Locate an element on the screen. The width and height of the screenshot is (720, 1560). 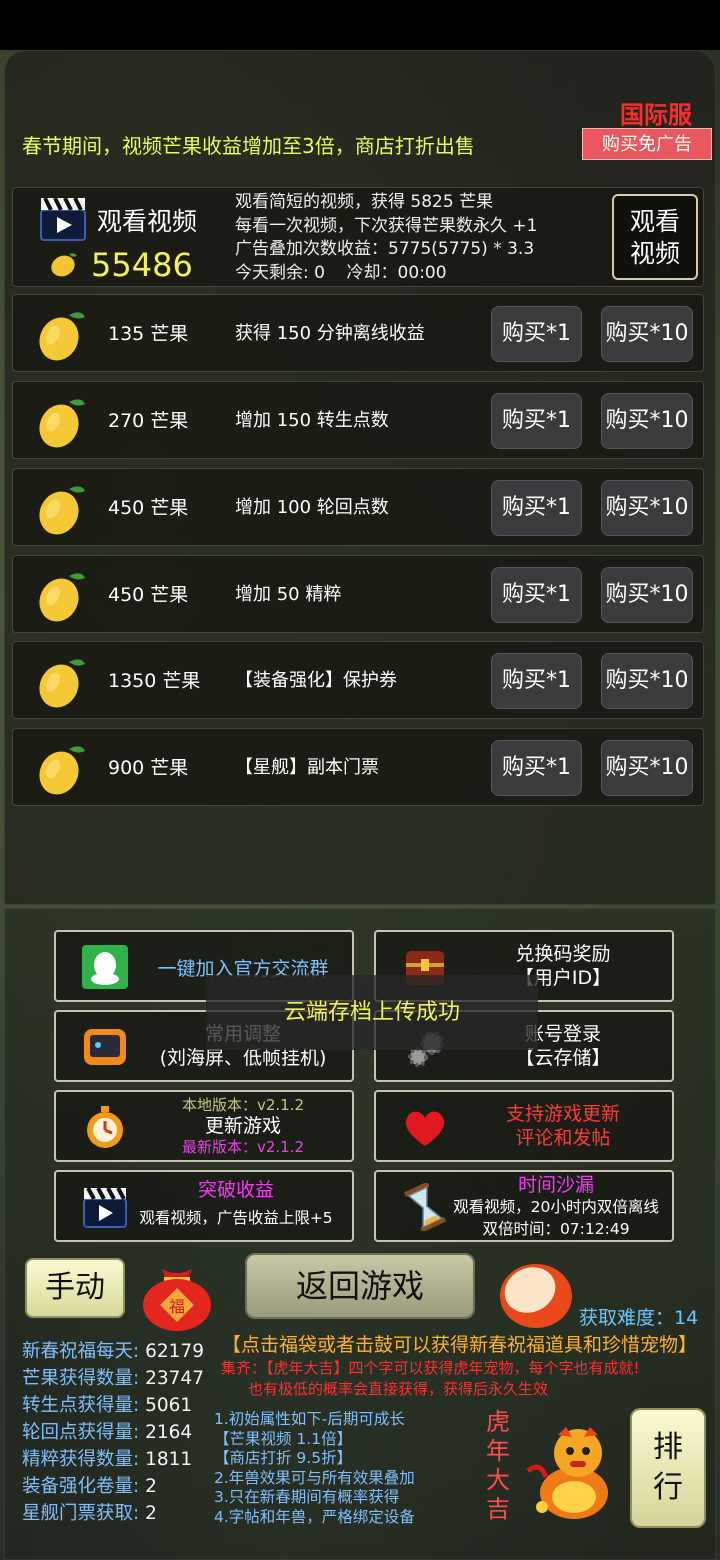
item-description: 增加 50 精粹 is located at coordinates (288, 594).